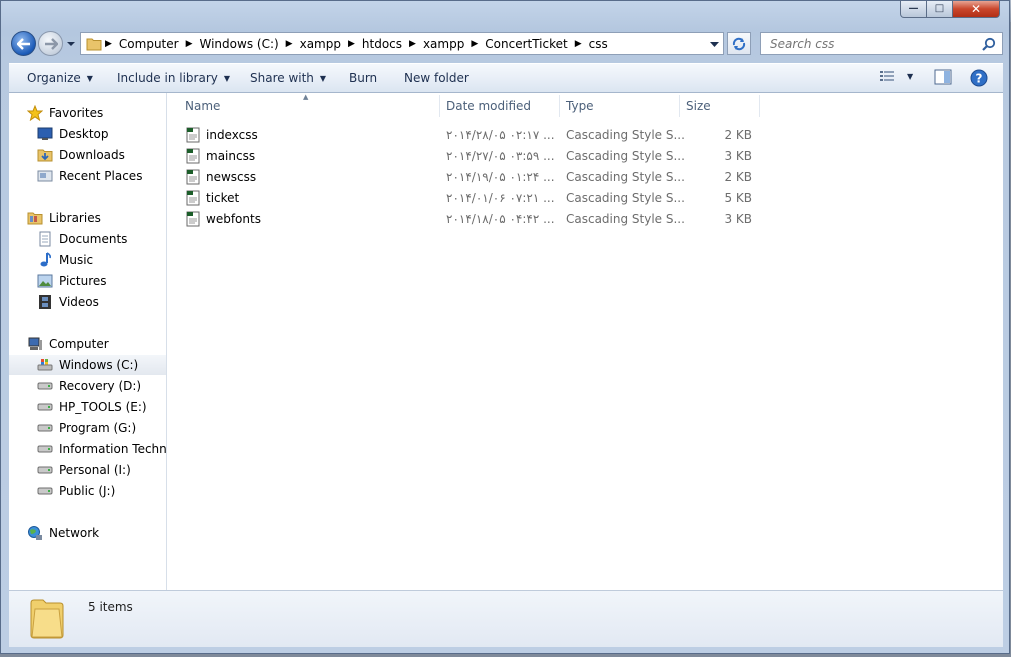 The width and height of the screenshot is (1011, 657). What do you see at coordinates (101, 176) in the screenshot?
I see `nav-recent-places-label: Recent Places` at bounding box center [101, 176].